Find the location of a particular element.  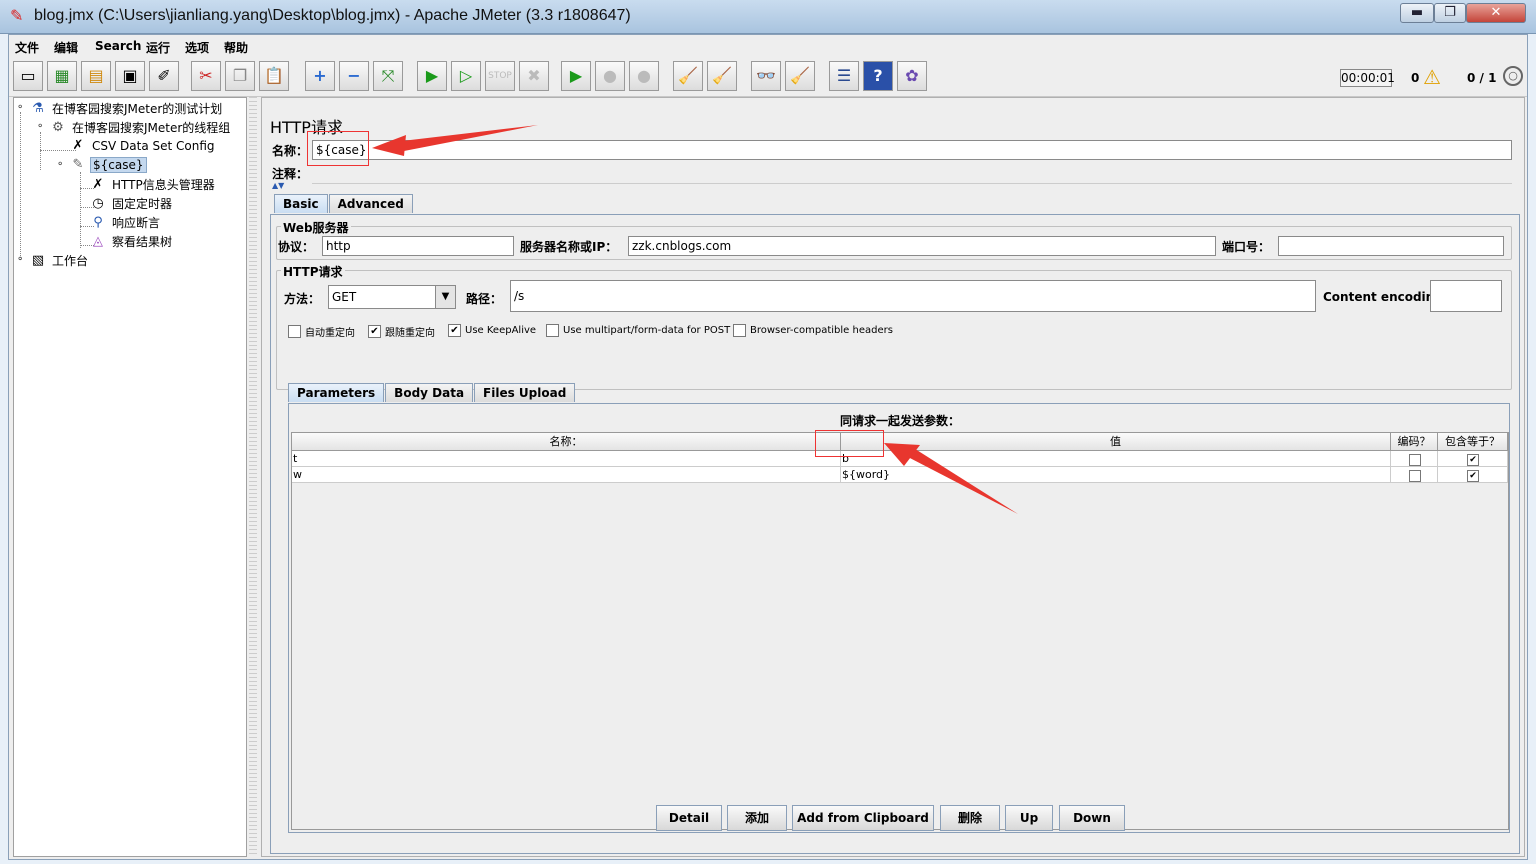

checkbox-follow-redirect: ✔ 跟随重定向 is located at coordinates (401, 331).